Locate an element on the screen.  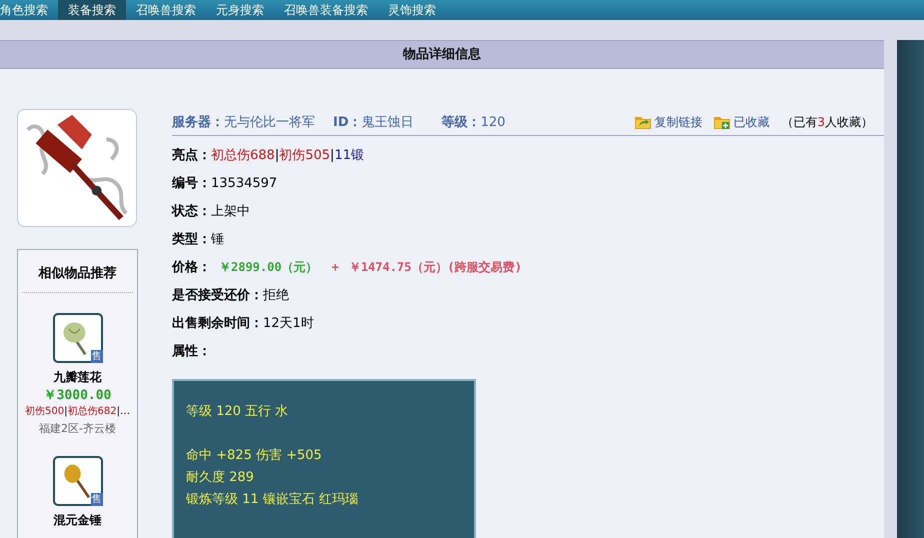
nav-tab: 装备搜索 is located at coordinates (92, 10).